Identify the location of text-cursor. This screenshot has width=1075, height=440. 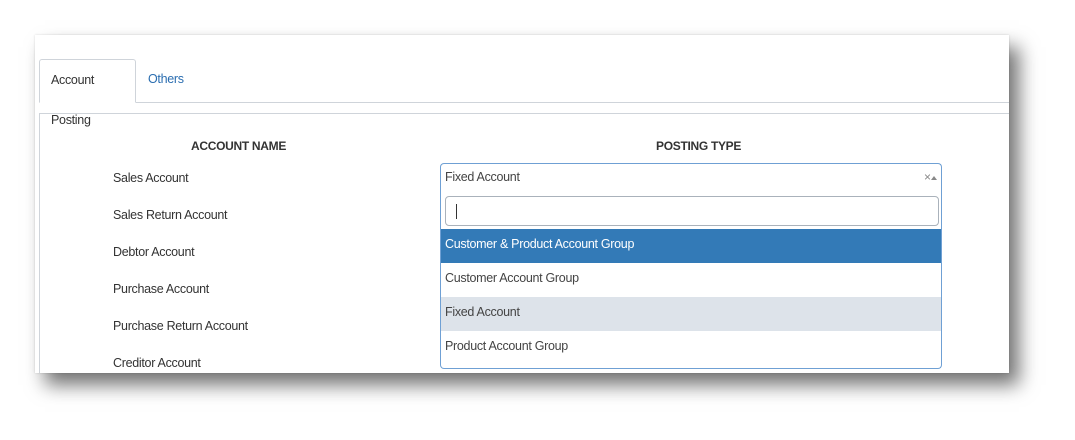
(456, 211).